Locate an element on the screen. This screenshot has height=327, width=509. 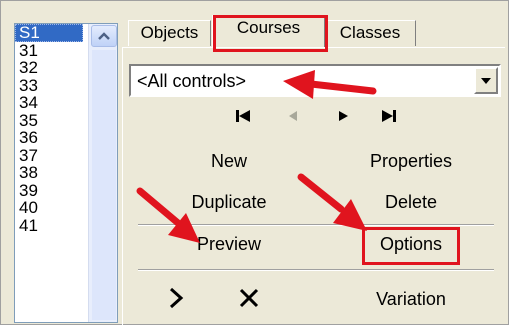
duplicate-button: Duplicate is located at coordinates (229, 202).